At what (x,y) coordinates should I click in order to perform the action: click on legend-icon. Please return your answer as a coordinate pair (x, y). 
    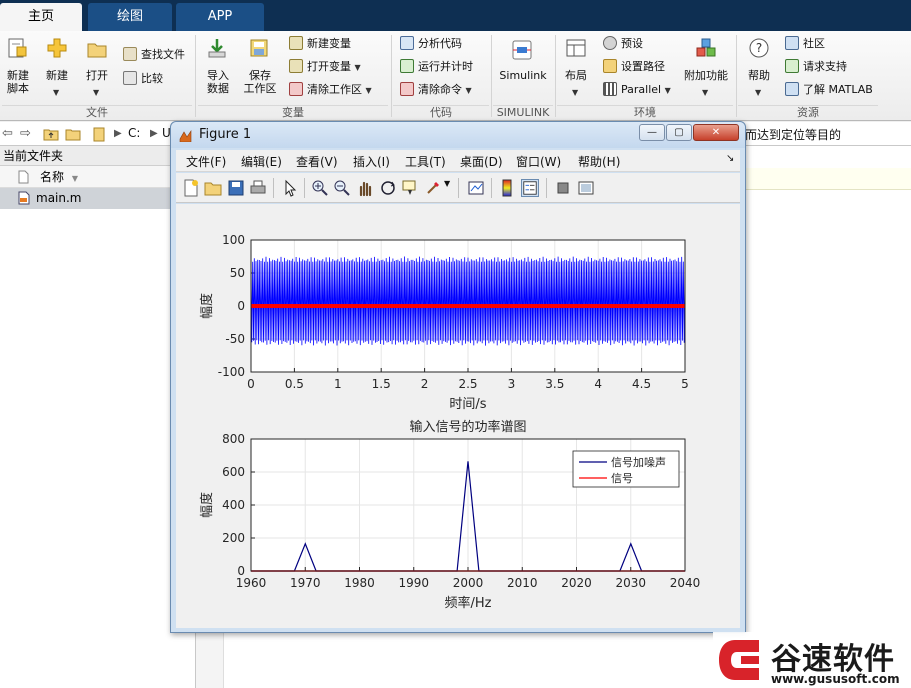
    Looking at the image, I should click on (530, 188).